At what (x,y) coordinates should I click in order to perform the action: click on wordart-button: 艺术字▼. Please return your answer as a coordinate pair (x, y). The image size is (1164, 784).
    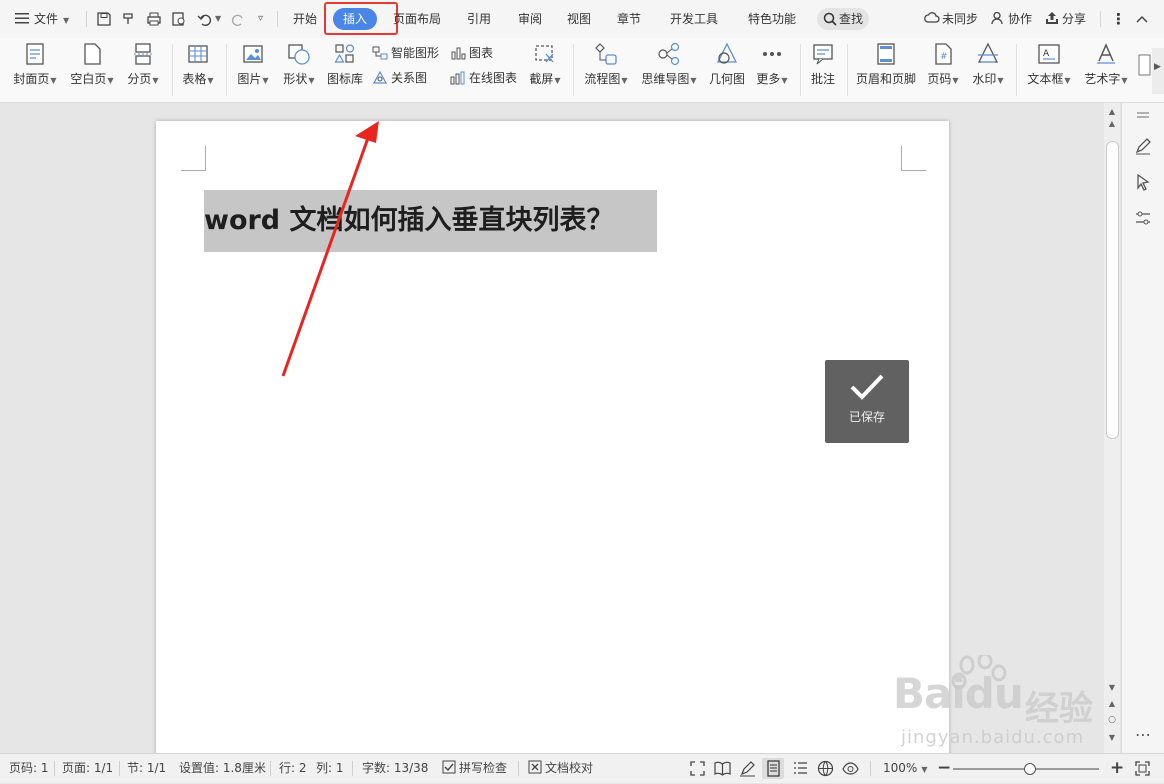
    Looking at the image, I should click on (1106, 70).